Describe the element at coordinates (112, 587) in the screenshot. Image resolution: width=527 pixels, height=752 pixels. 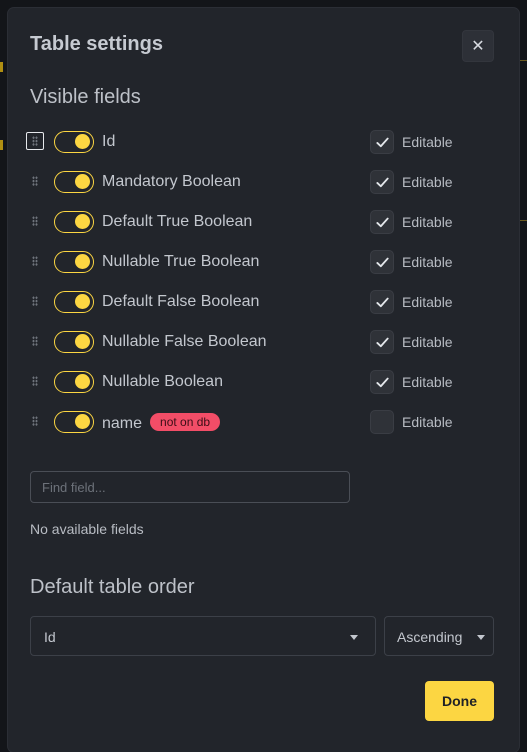
I see `default-table-order-heading: Default table order` at that location.